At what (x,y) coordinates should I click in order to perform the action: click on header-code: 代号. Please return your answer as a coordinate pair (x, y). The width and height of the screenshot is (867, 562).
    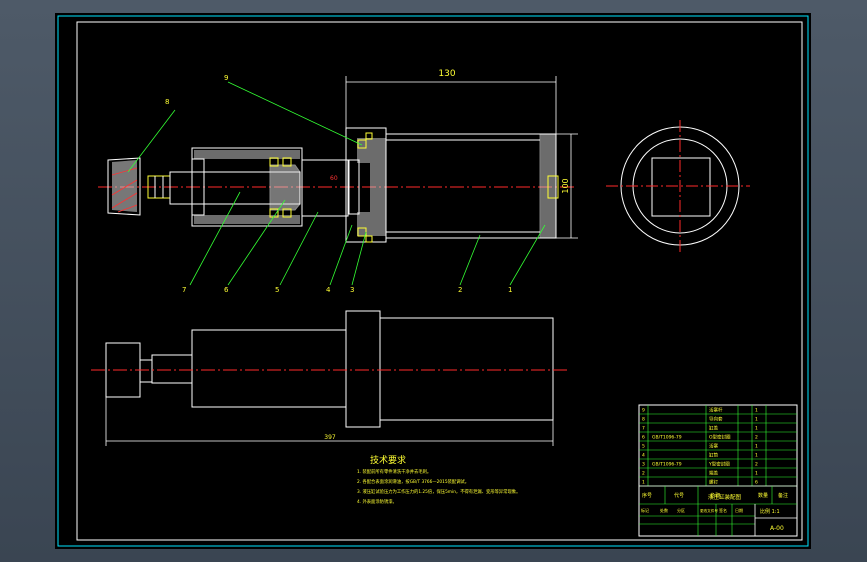
    Looking at the image, I should click on (679, 495).